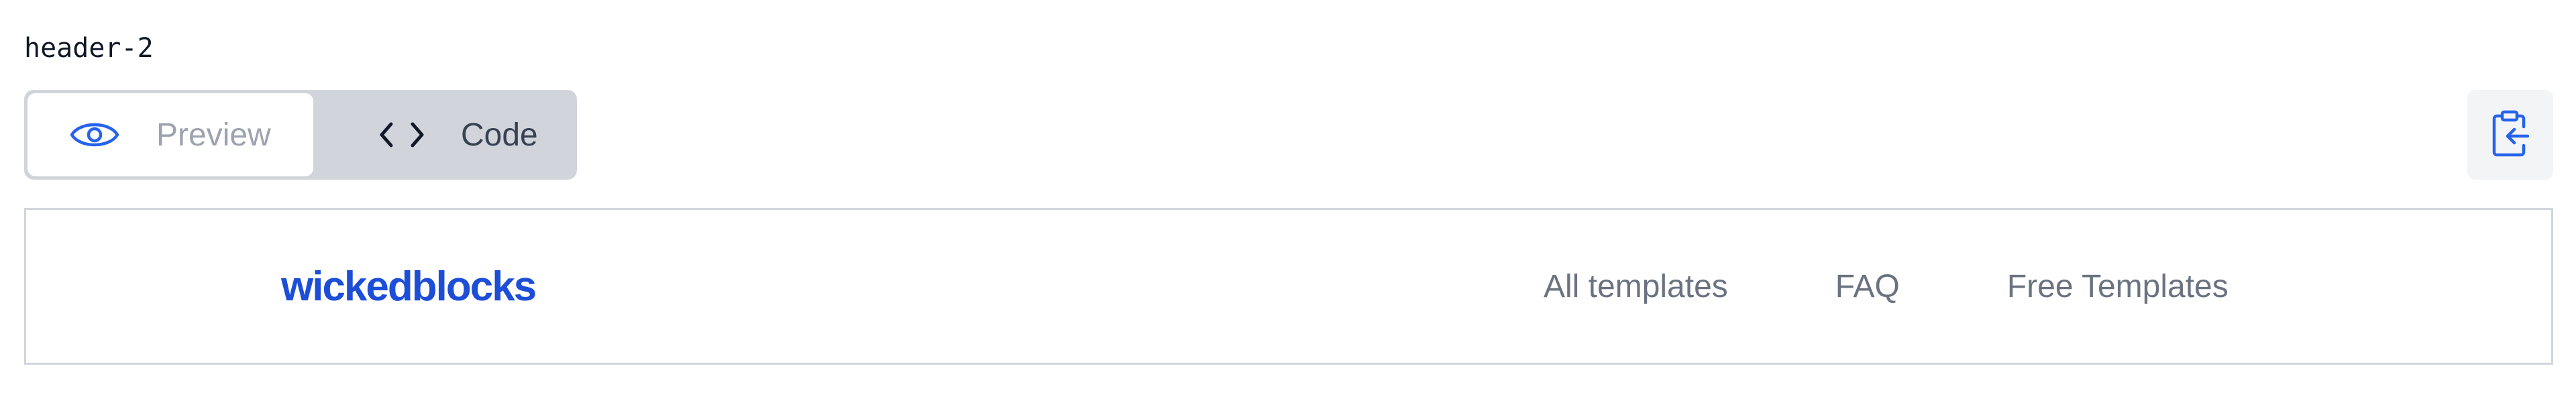 The image size is (2576, 415). What do you see at coordinates (1867, 287) in the screenshot?
I see `nav-link-faq: FAQ` at bounding box center [1867, 287].